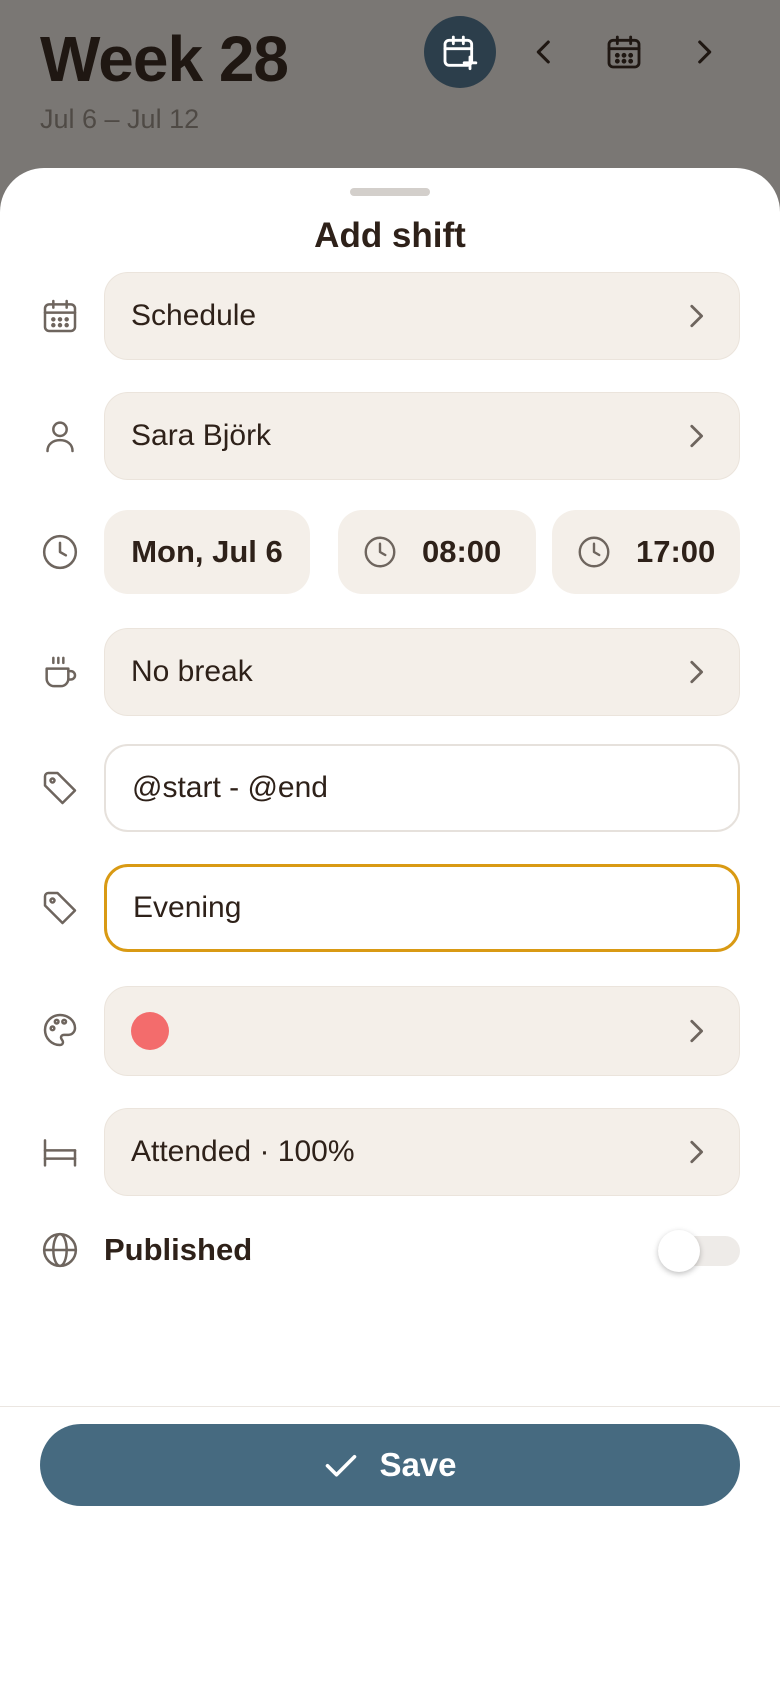 Image resolution: width=780 pixels, height=1688 pixels. I want to click on start-time-picker: 08:00, so click(437, 552).